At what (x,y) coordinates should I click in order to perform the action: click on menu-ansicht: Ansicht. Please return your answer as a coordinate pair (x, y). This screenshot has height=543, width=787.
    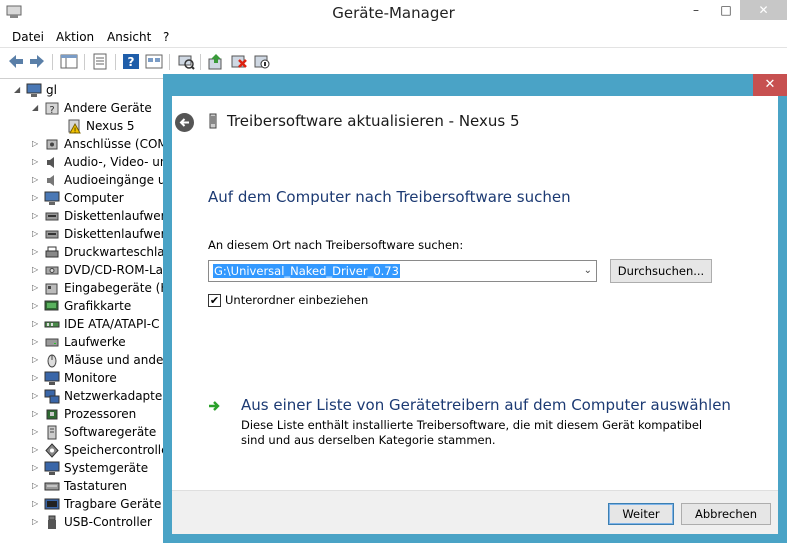
    Looking at the image, I should click on (129, 37).